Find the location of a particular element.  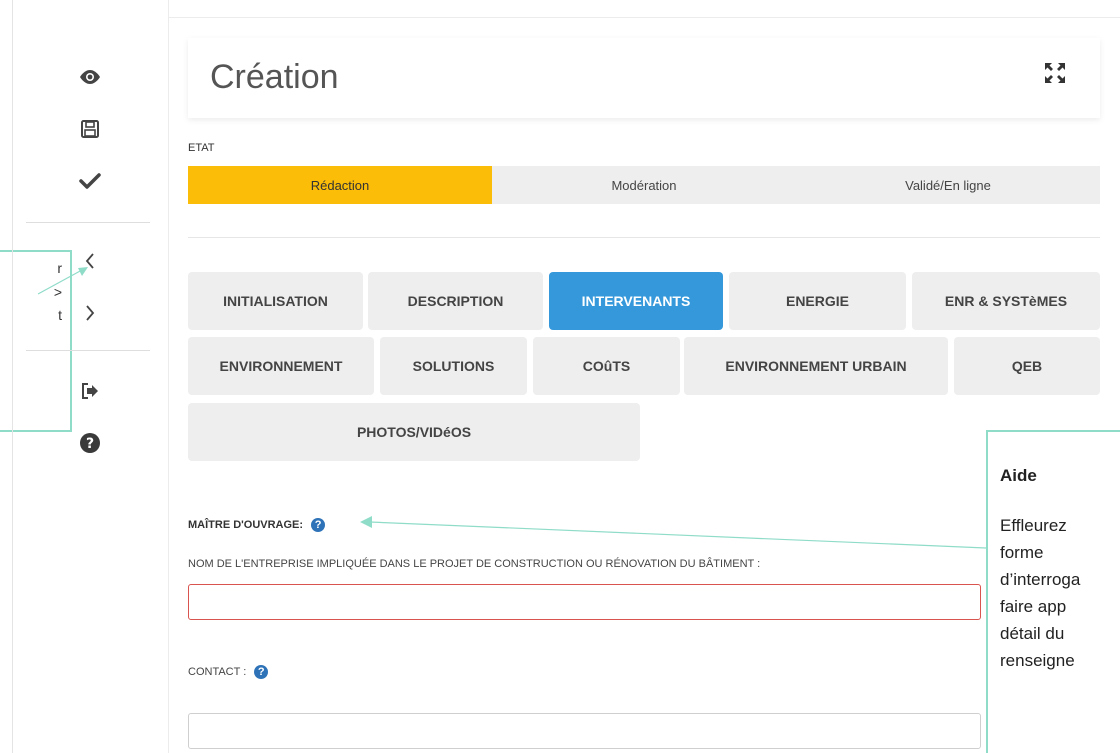

help-line: renseigne is located at coordinates (1037, 660).